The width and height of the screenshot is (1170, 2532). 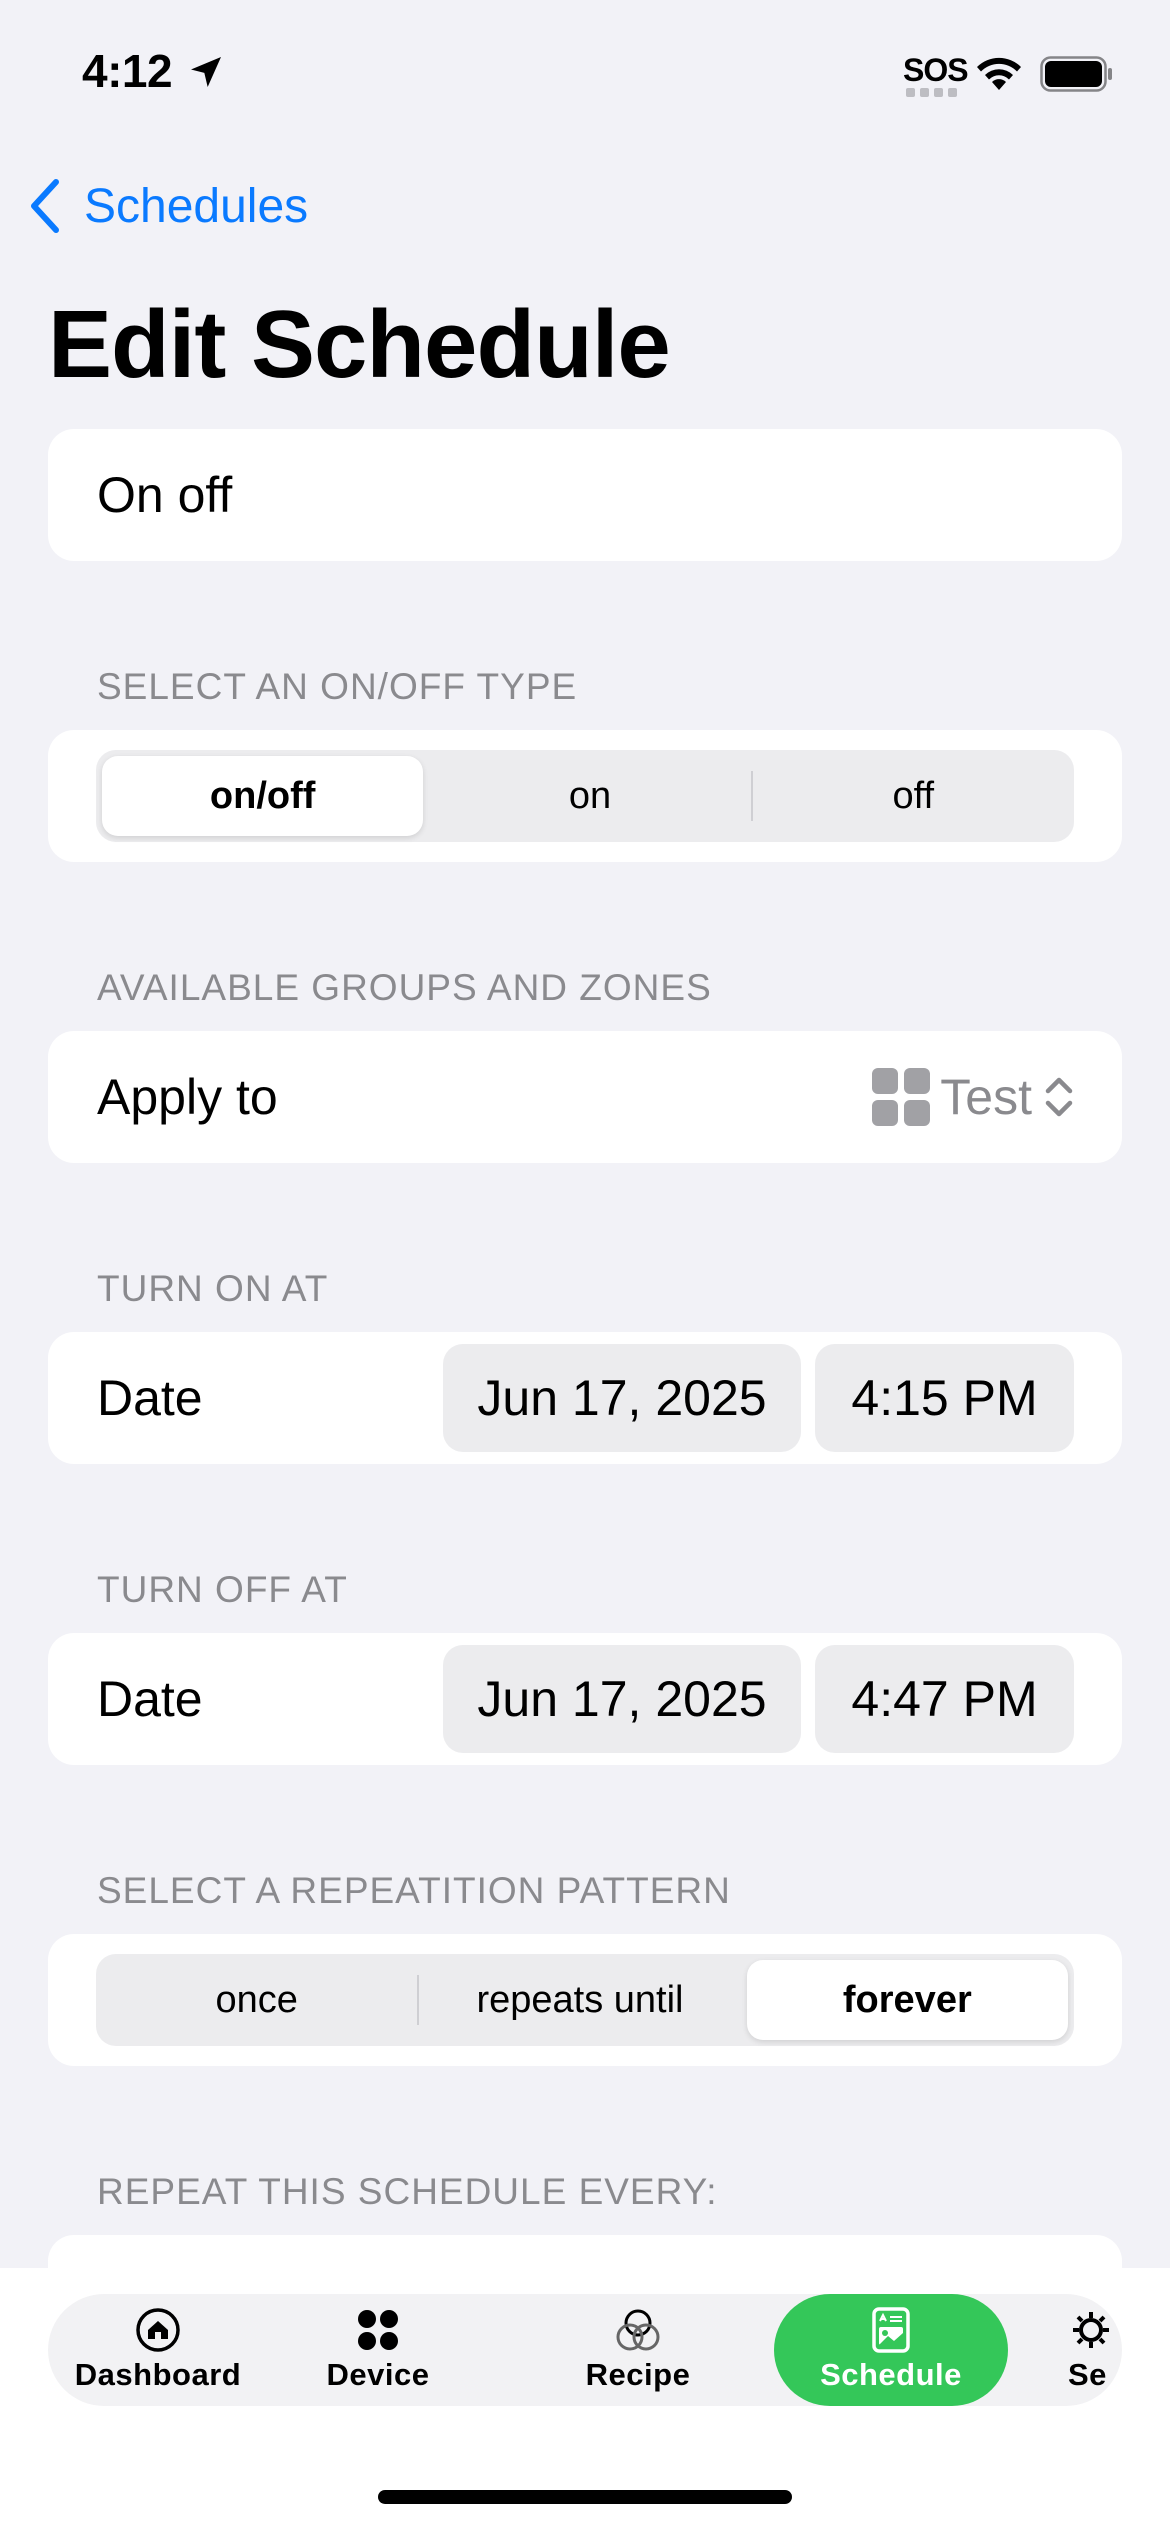 What do you see at coordinates (891, 2374) in the screenshot?
I see `tab-schedule-label: Schedule` at bounding box center [891, 2374].